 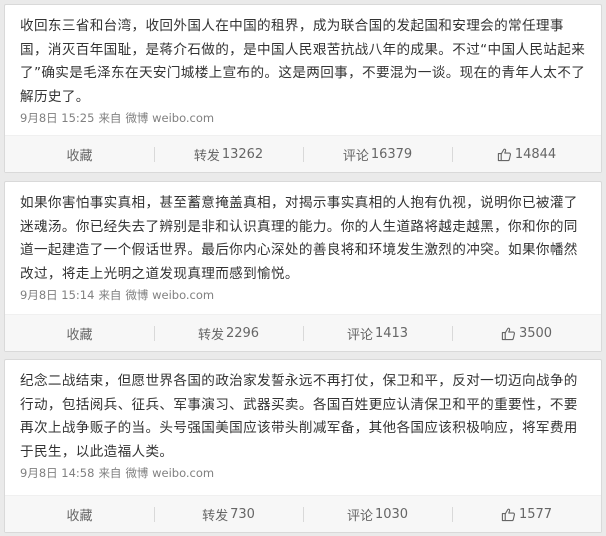 What do you see at coordinates (303, 473) in the screenshot?
I see `post-meta: 9月8日 14:58 来自 微博 weibo.com` at bounding box center [303, 473].